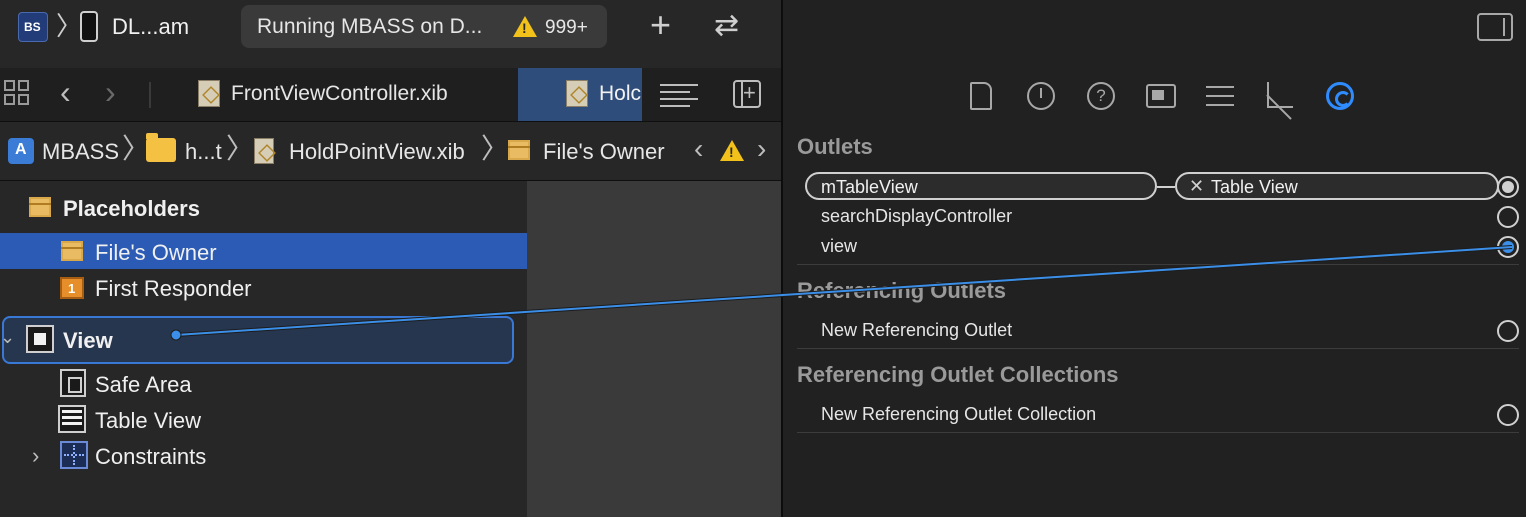 This screenshot has width=1526, height=517. I want to click on scheme-app-icon-text: BS, so click(32, 27).